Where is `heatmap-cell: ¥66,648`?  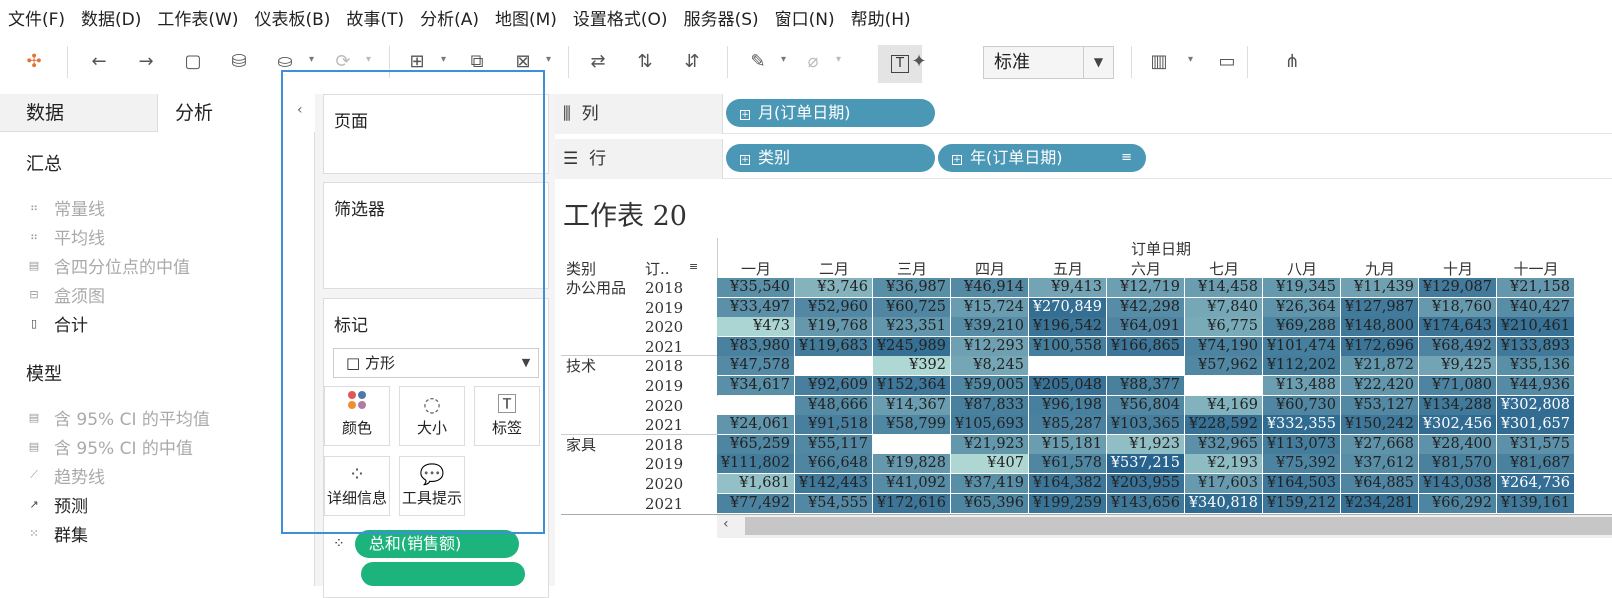
heatmap-cell: ¥66,648 is located at coordinates (833, 464).